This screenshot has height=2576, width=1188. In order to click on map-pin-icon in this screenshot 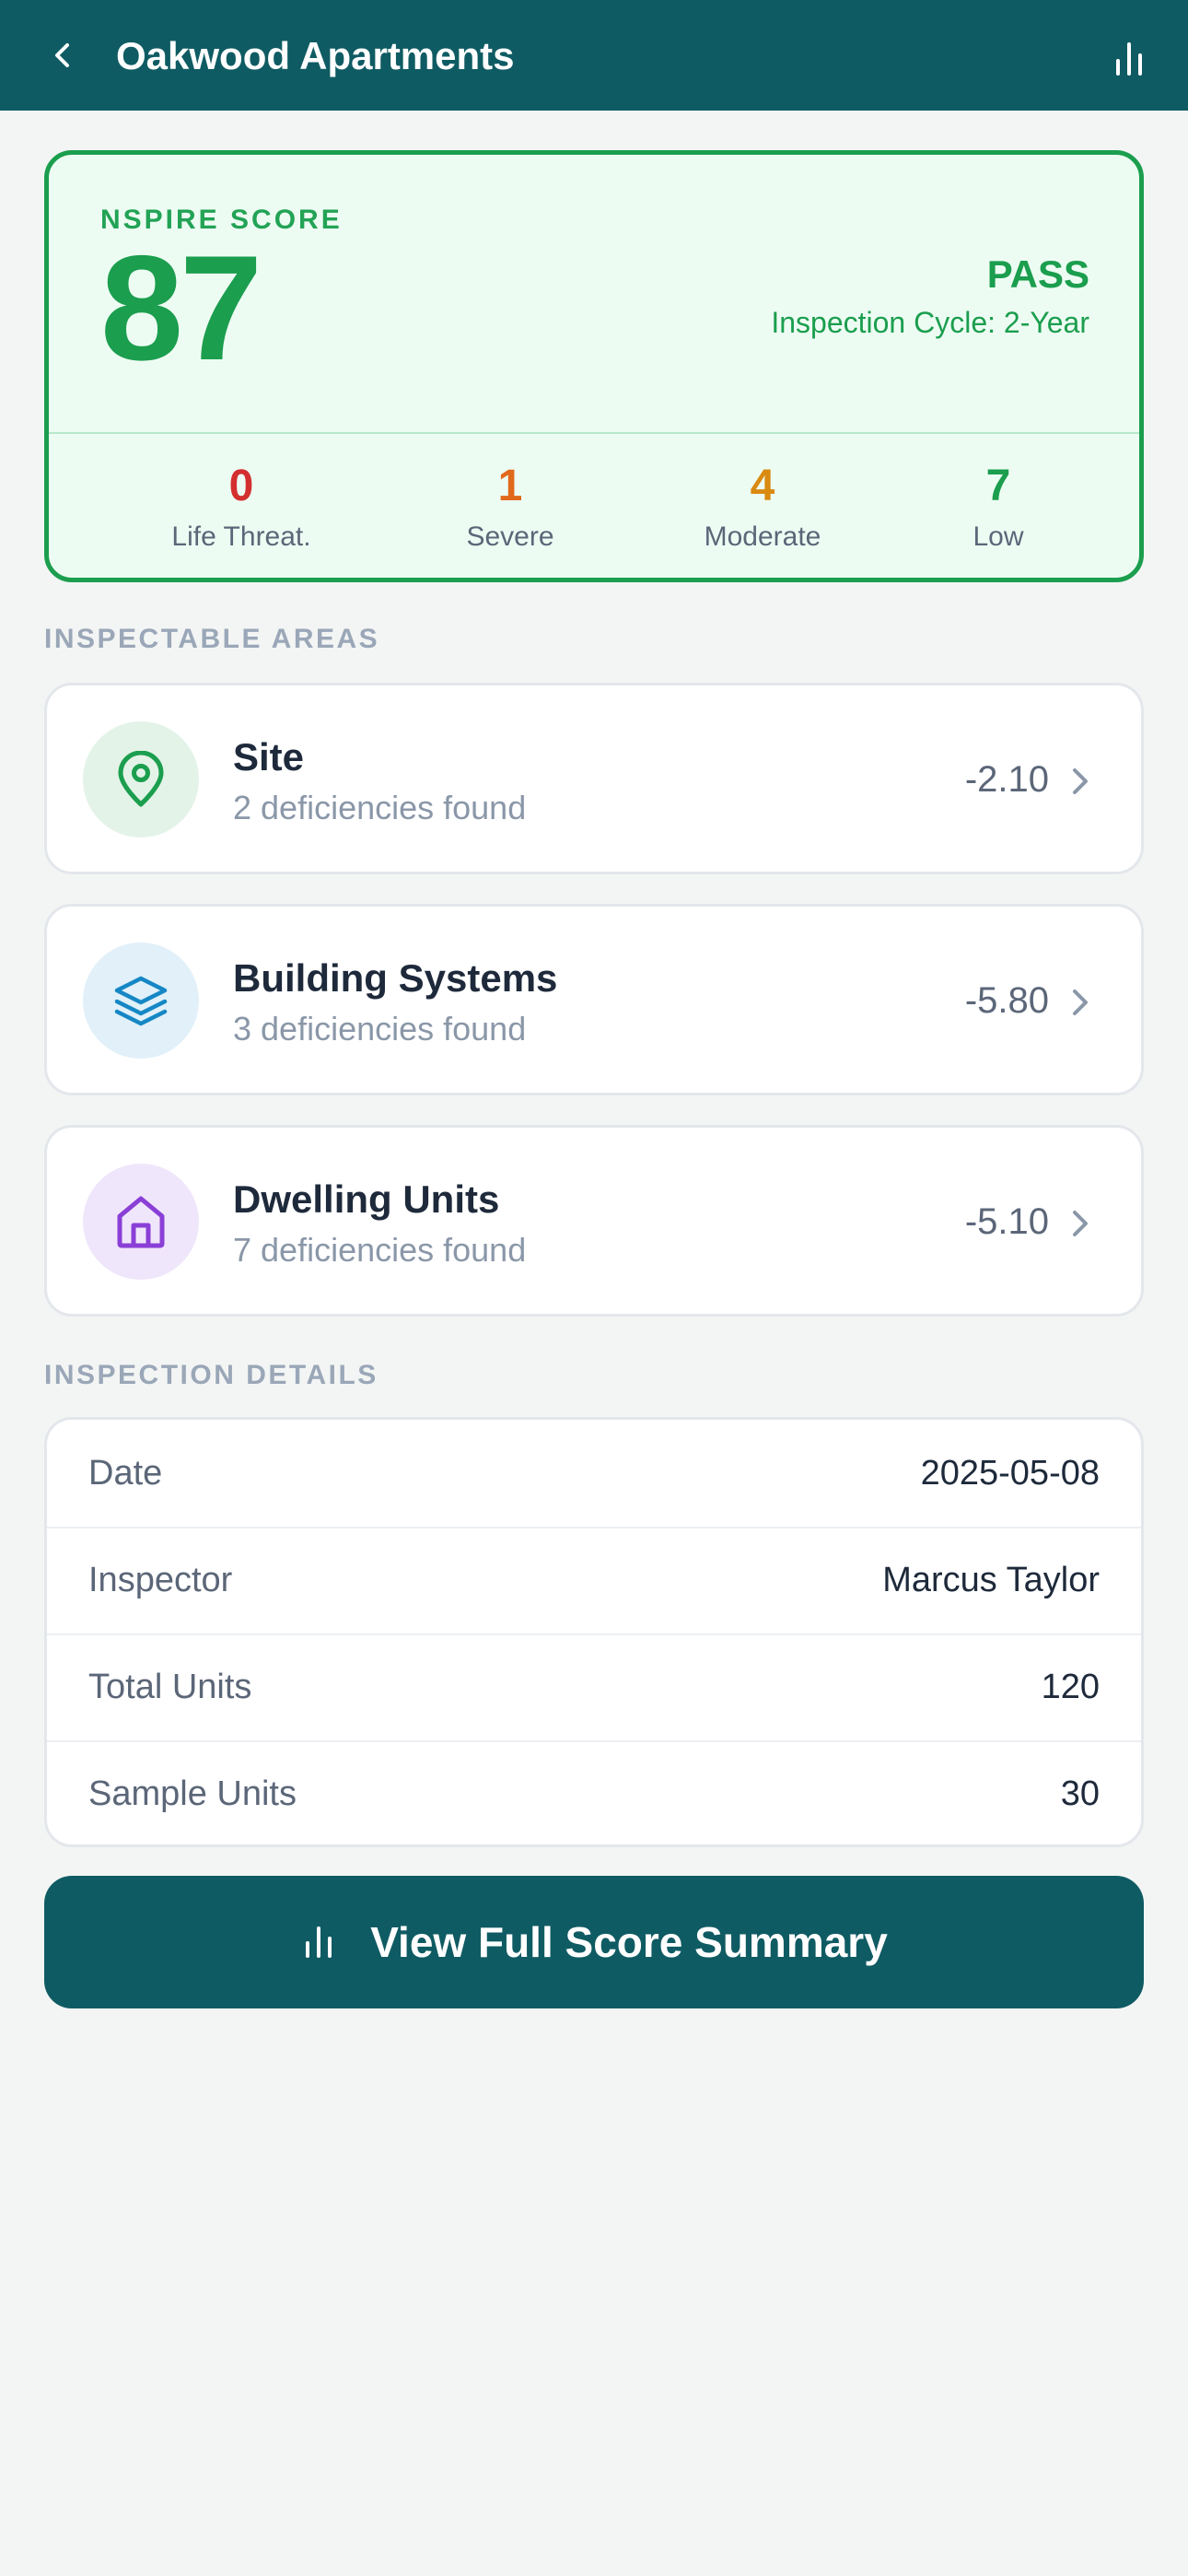, I will do `click(141, 779)`.